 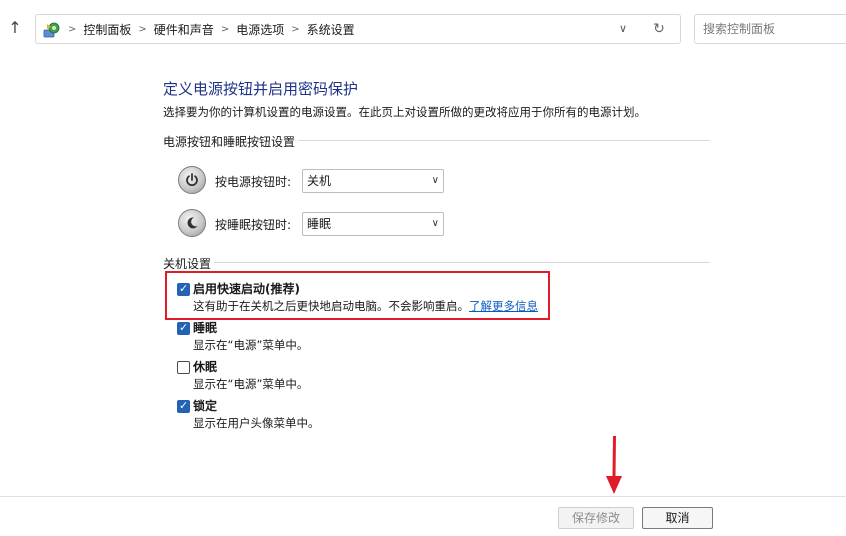 What do you see at coordinates (373, 181) in the screenshot?
I see `power-button-select: 关机 ∨` at bounding box center [373, 181].